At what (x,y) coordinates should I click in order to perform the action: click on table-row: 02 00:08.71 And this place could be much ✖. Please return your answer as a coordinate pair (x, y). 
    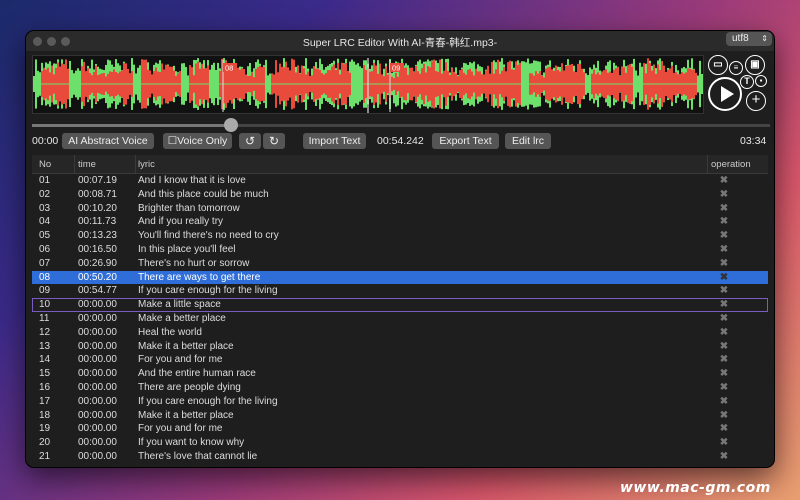
    Looking at the image, I should click on (400, 195).